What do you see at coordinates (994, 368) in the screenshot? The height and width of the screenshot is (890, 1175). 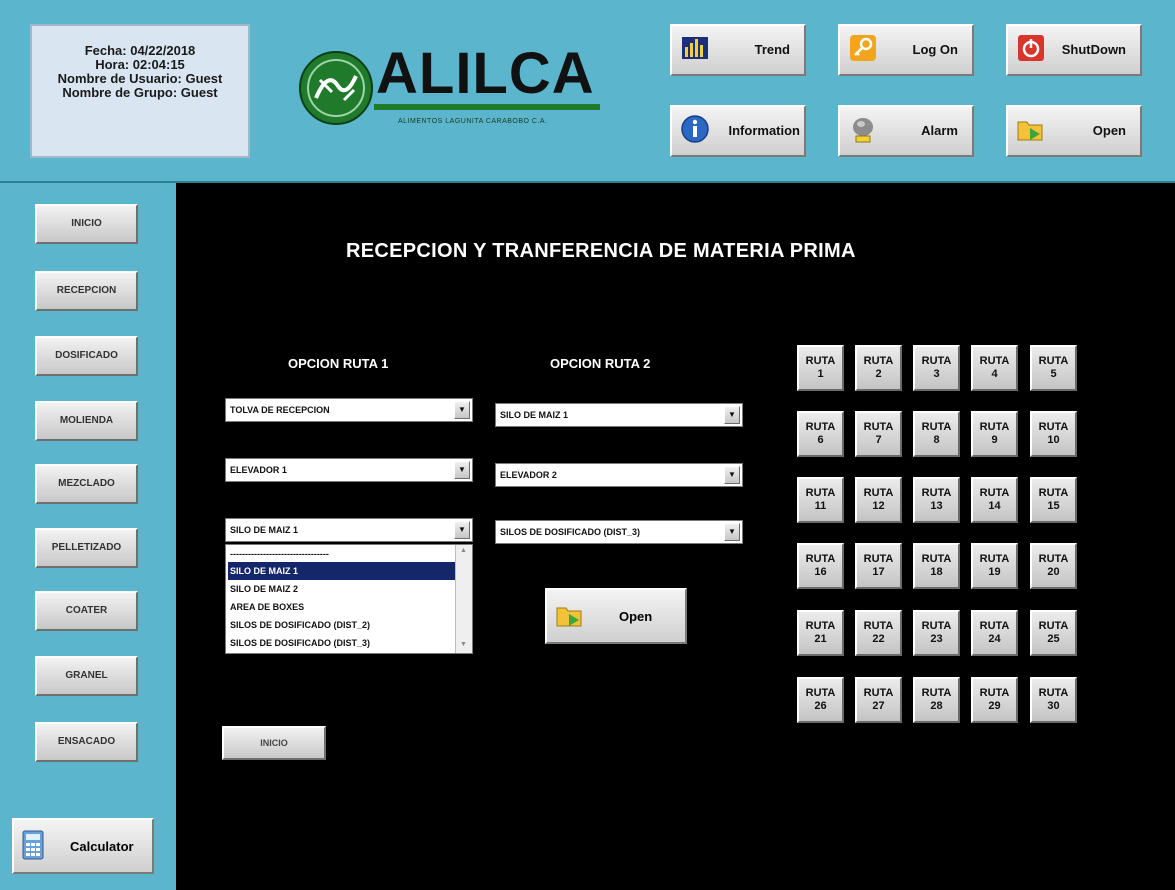 I see `ruta-4-button: RUTA 4` at bounding box center [994, 368].